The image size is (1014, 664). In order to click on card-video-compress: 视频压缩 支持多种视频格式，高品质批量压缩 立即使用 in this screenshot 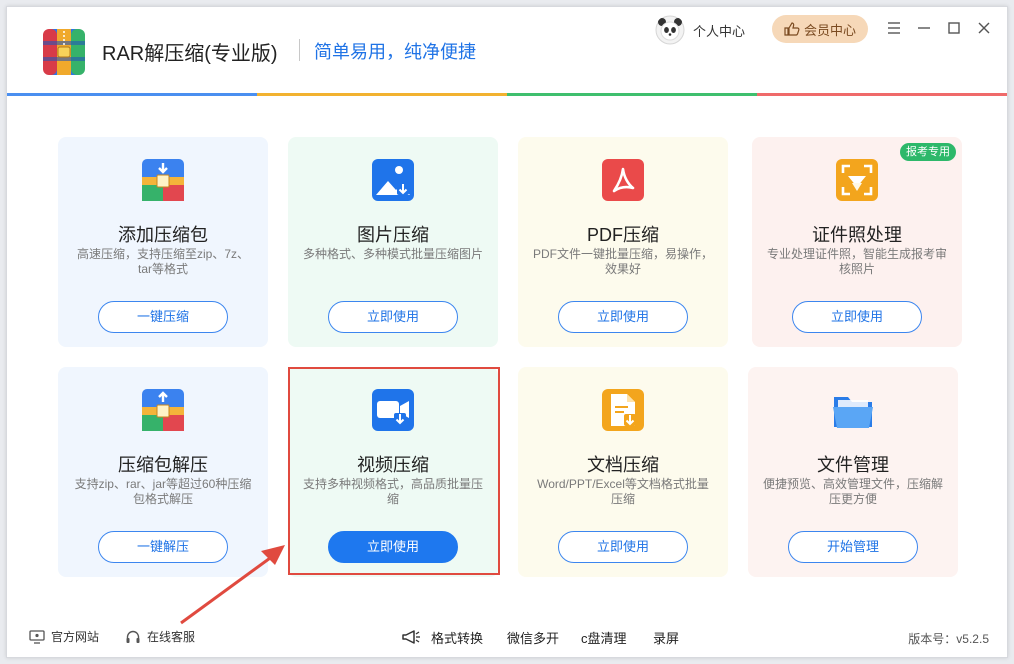, I will do `click(393, 472)`.